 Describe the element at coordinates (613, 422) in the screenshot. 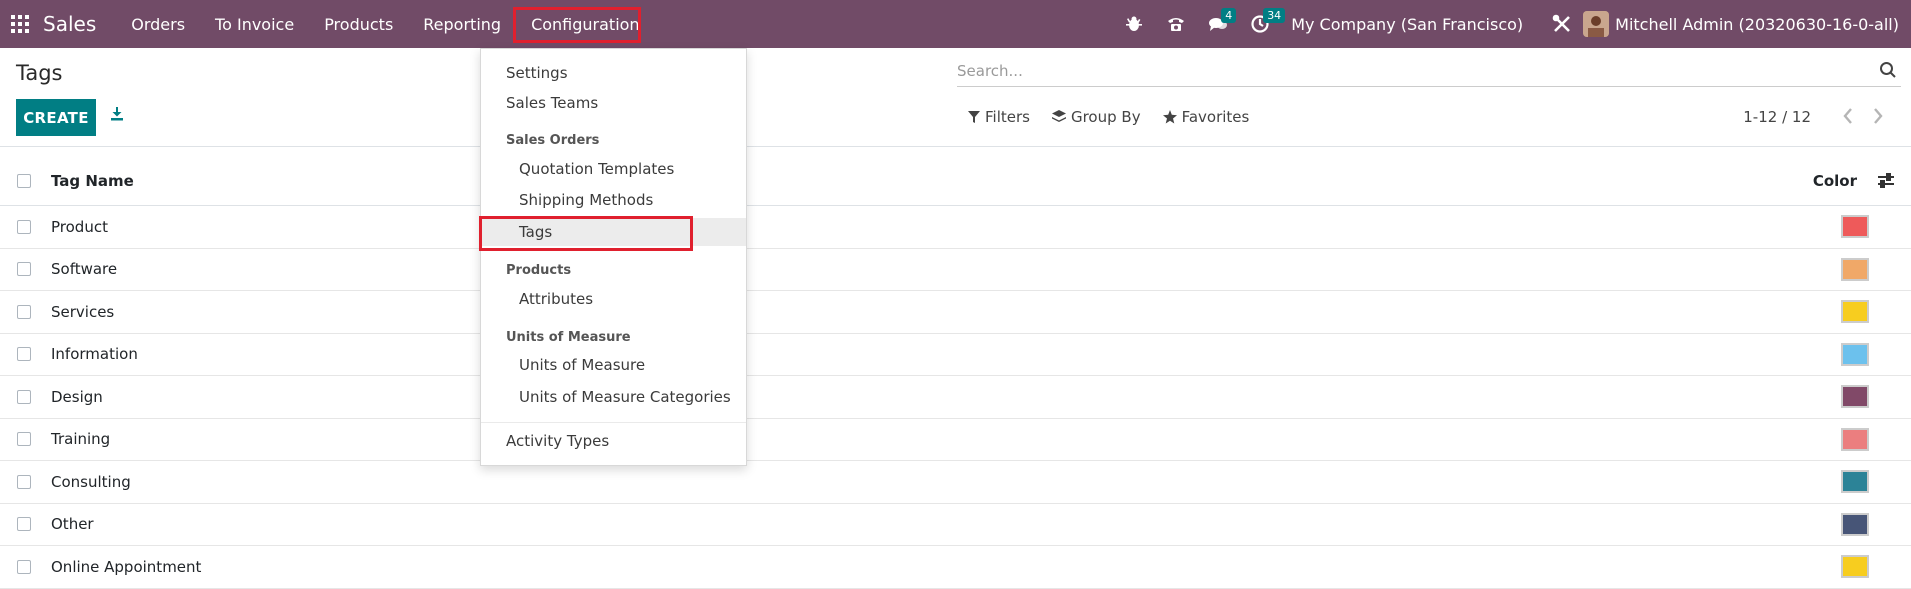

I see `dd-separator` at that location.